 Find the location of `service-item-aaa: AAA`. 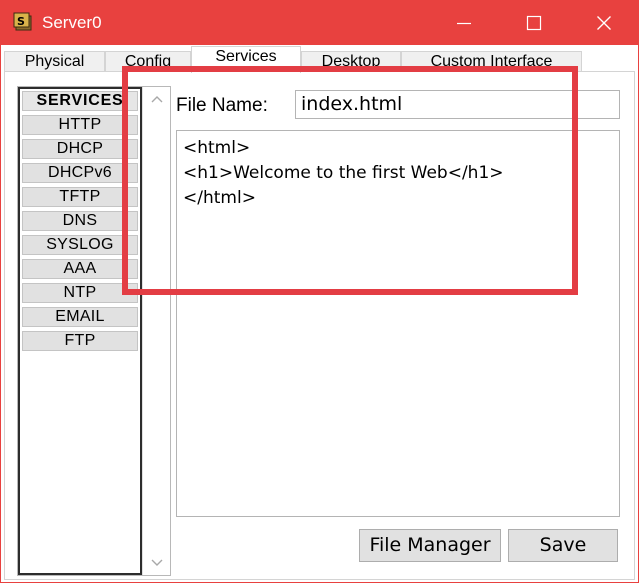

service-item-aaa: AAA is located at coordinates (80, 269).